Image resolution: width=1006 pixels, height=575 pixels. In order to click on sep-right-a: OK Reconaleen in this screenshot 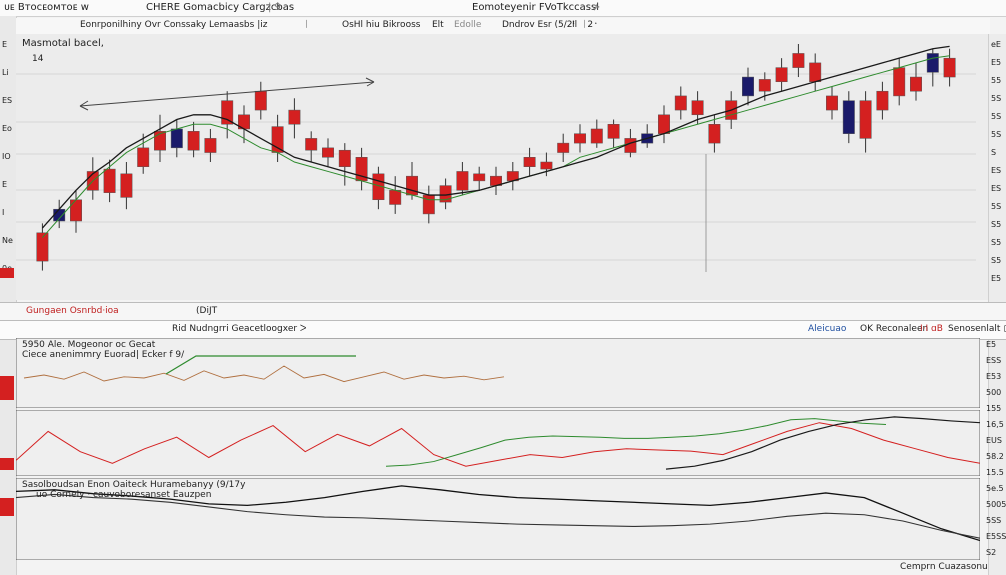, I will do `click(894, 329)`.